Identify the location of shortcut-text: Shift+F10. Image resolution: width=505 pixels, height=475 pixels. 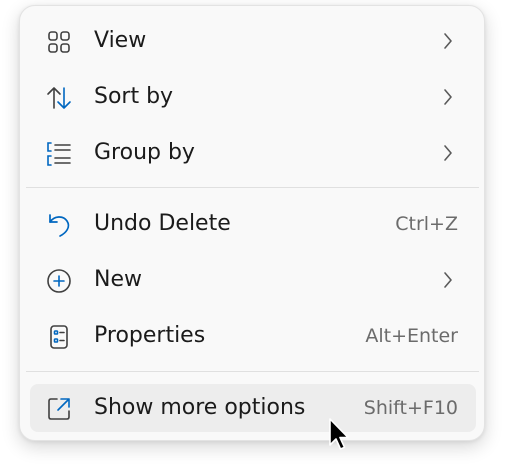
(410, 408).